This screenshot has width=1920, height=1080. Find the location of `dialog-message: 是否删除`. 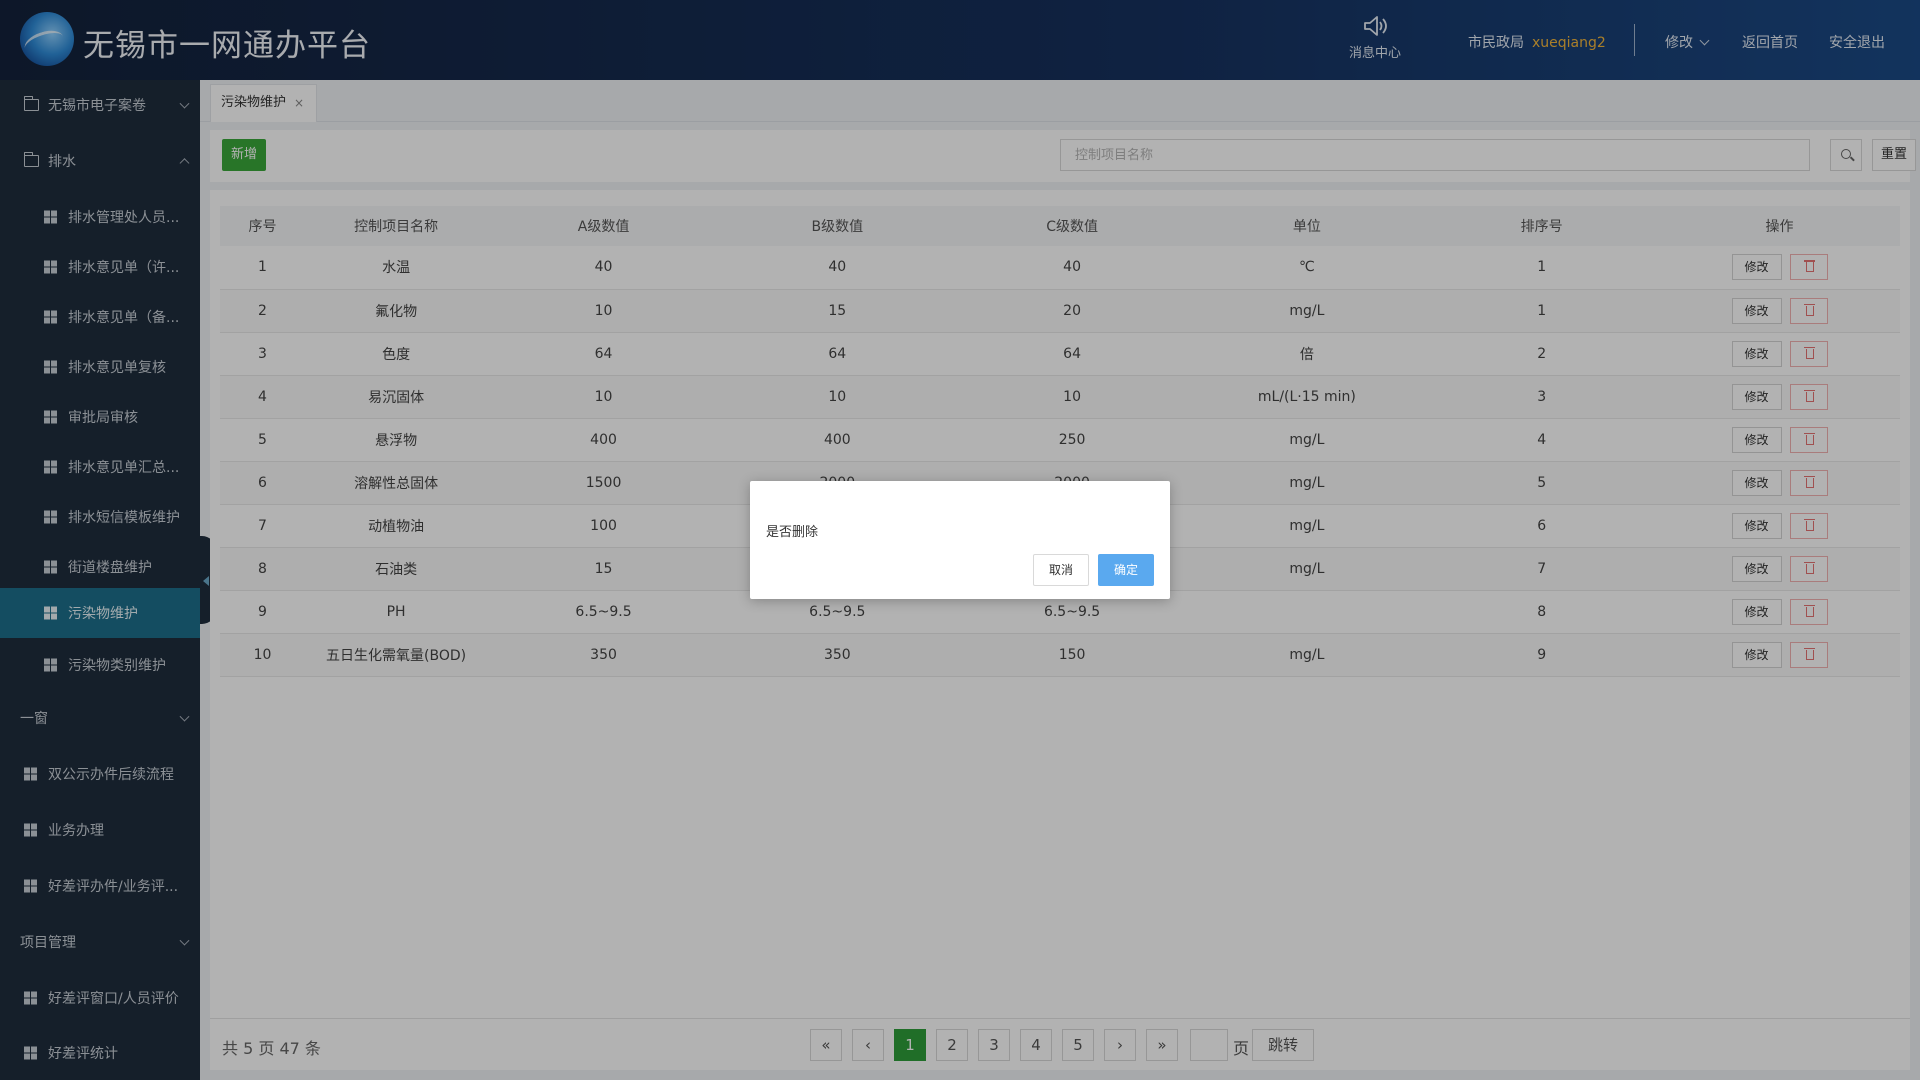

dialog-message: 是否删除 is located at coordinates (792, 532).